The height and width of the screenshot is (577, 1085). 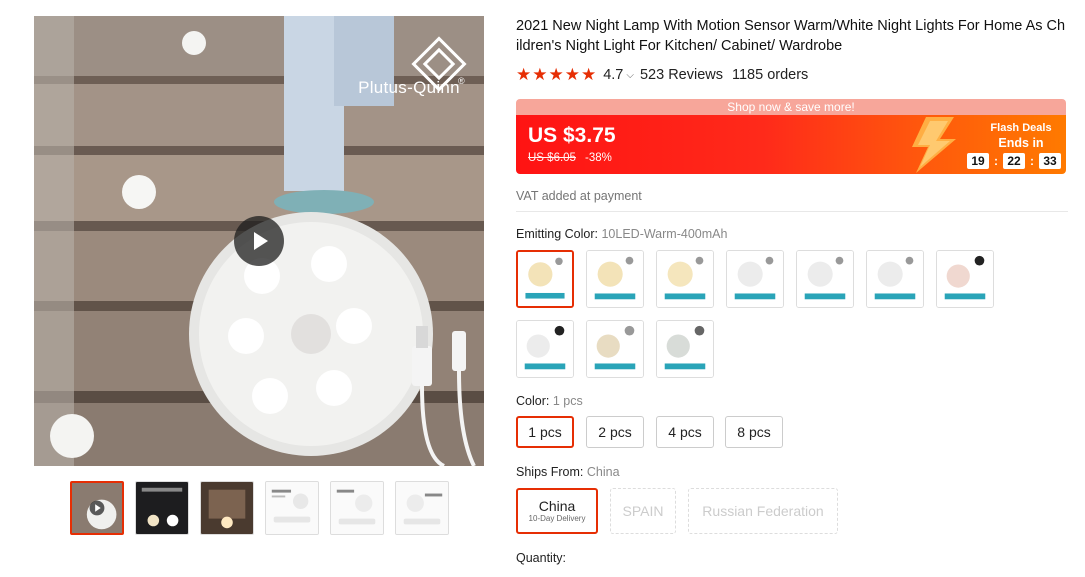 What do you see at coordinates (681, 75) in the screenshot?
I see `reviews-link: 523 Reviews` at bounding box center [681, 75].